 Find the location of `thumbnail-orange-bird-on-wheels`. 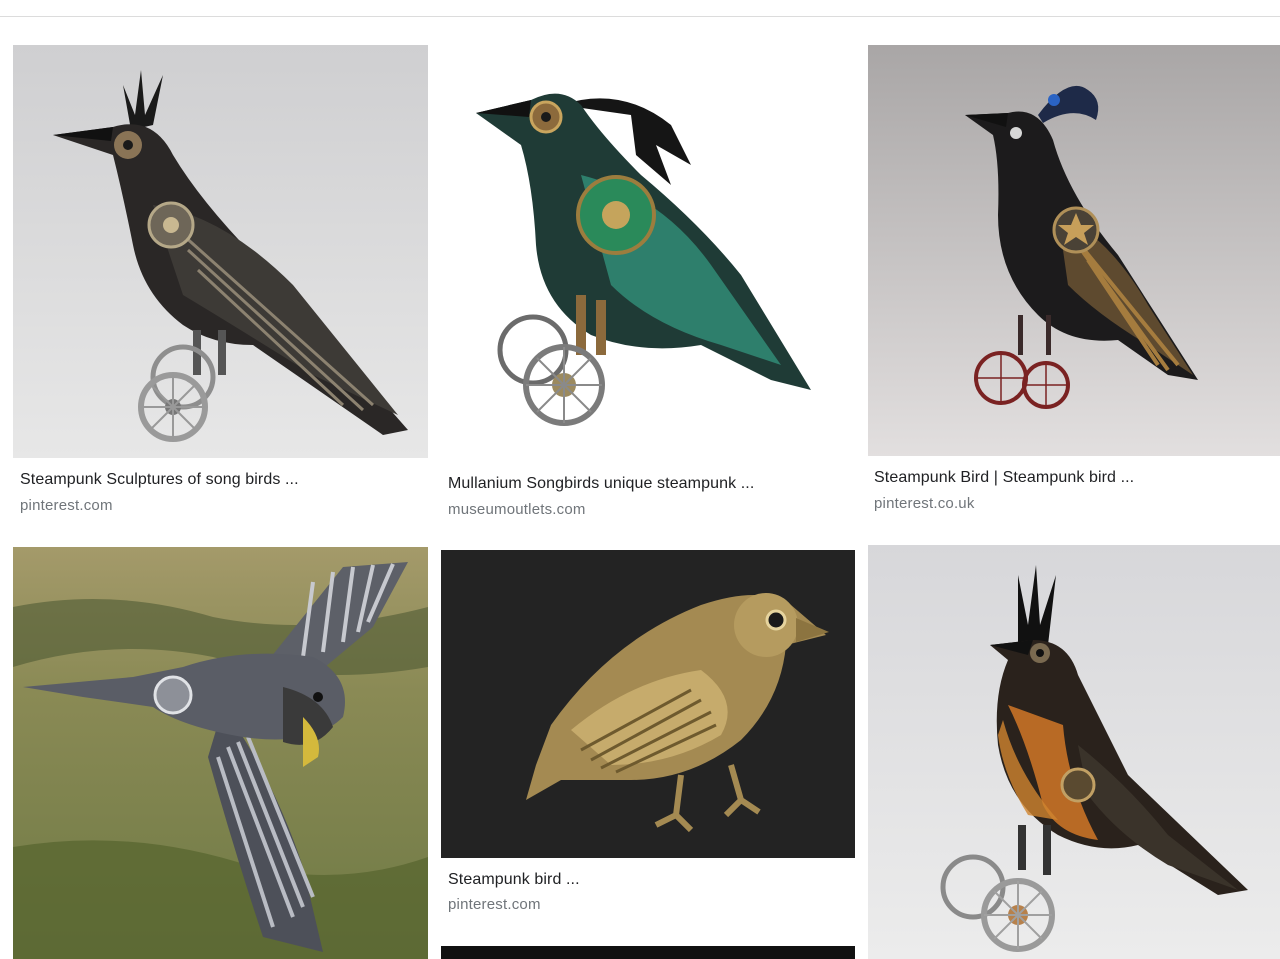

thumbnail-orange-bird-on-wheels is located at coordinates (1074, 752).